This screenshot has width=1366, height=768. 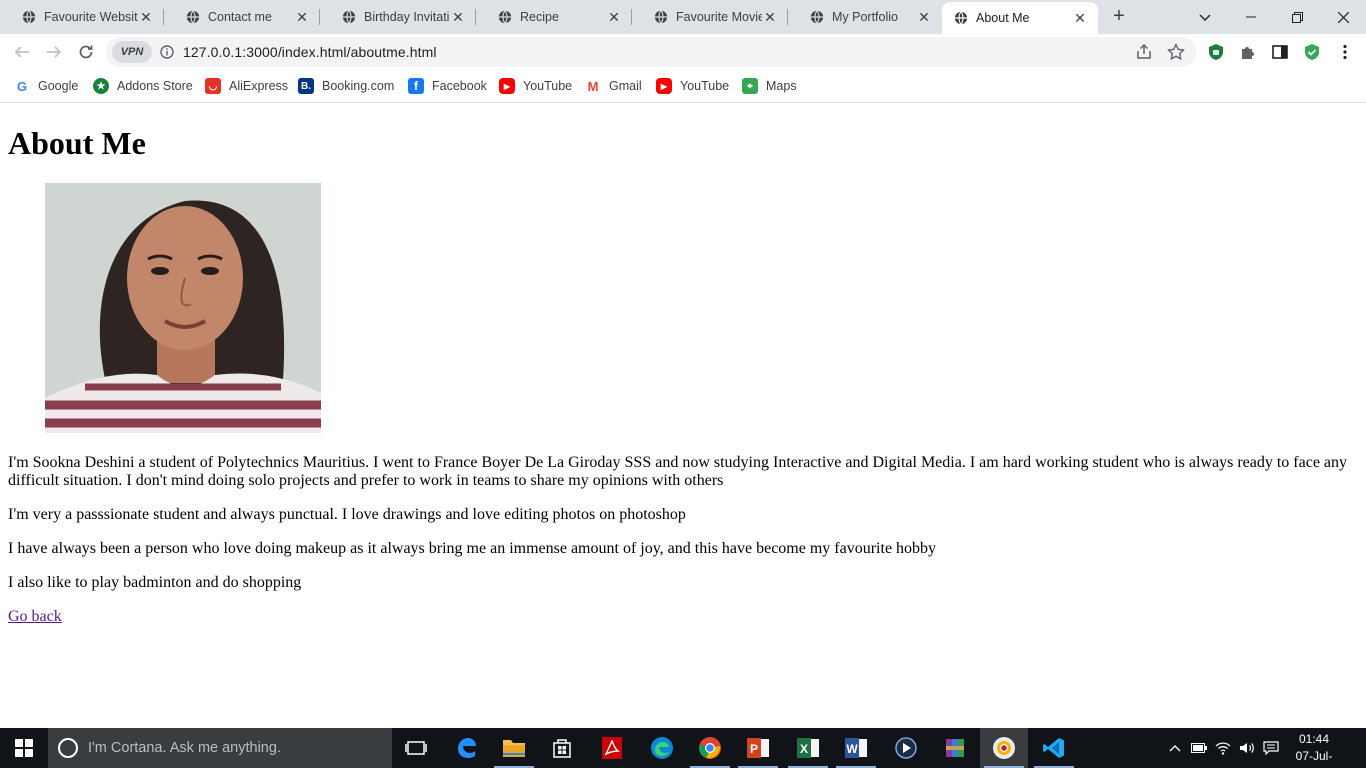 I want to click on bookmark-booking: B. Booking.com, so click(x=346, y=86).